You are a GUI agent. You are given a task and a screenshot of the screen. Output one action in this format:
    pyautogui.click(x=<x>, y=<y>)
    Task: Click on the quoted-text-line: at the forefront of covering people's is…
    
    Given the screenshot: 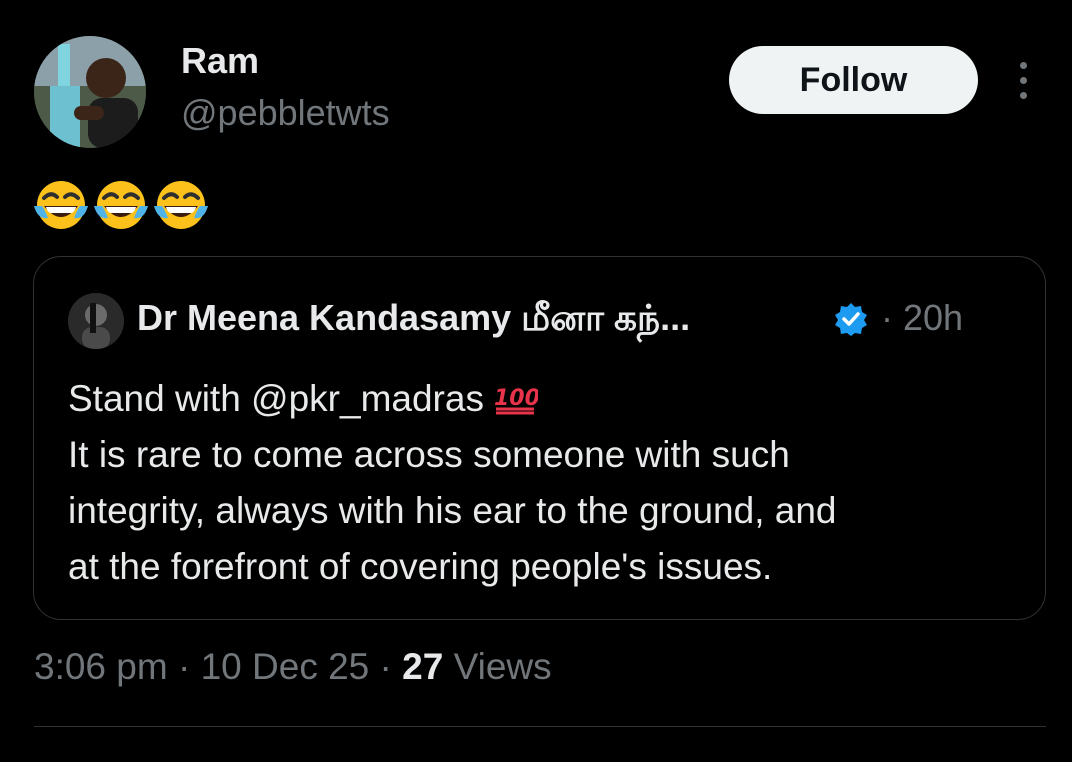 What is the action you would take?
    pyautogui.click(x=420, y=566)
    